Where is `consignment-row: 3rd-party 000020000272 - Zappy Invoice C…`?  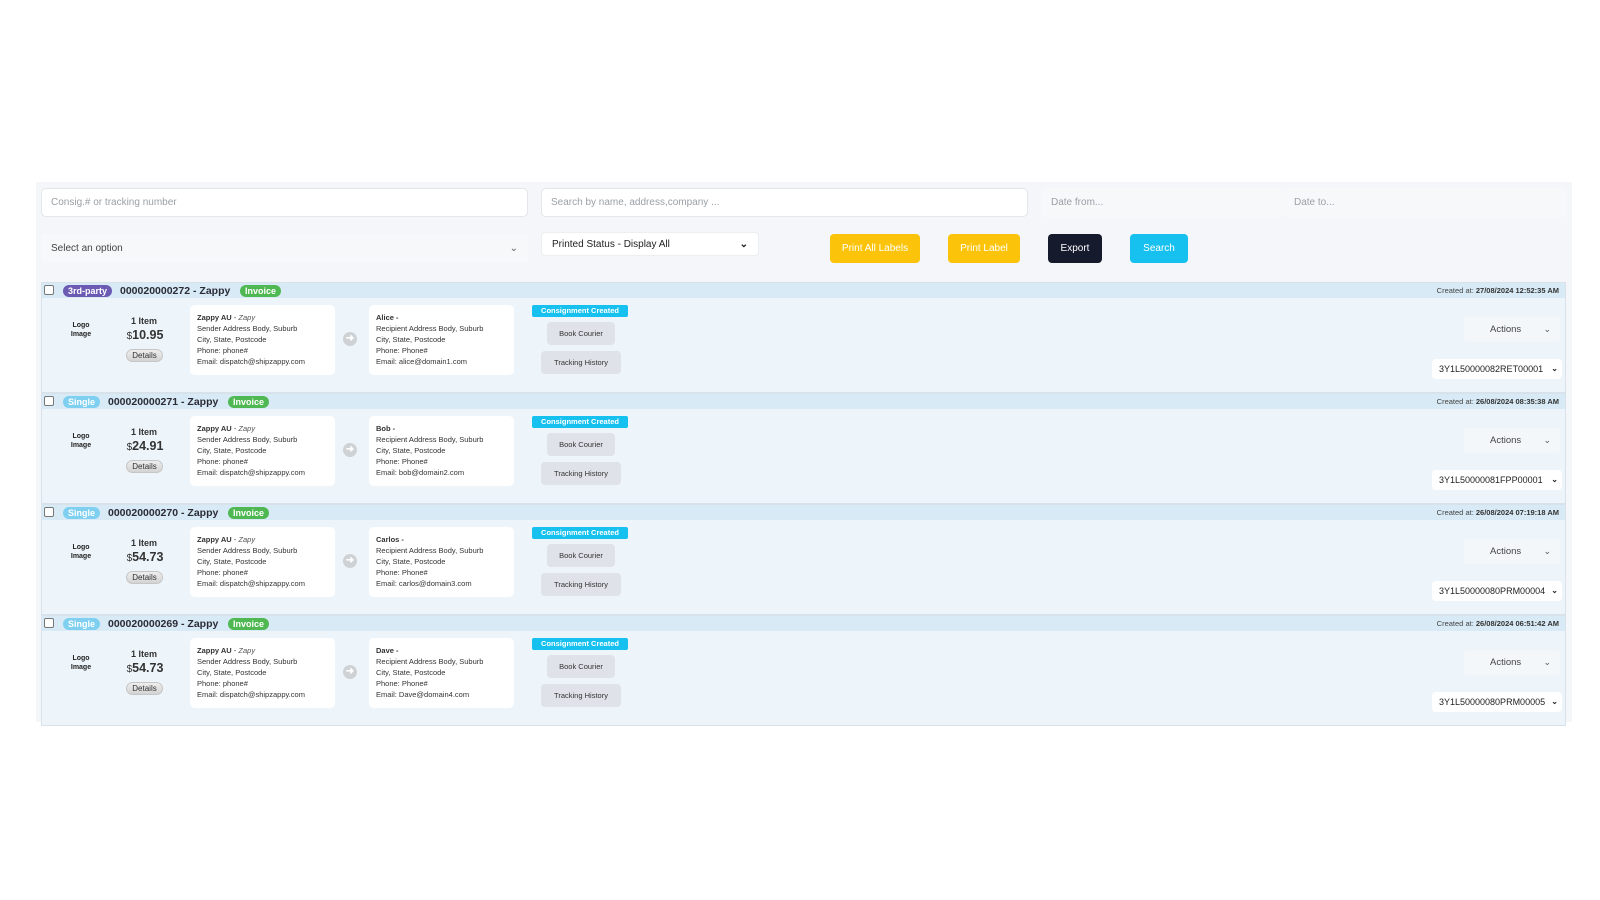 consignment-row: 3rd-party 000020000272 - Zappy Invoice C… is located at coordinates (803, 337).